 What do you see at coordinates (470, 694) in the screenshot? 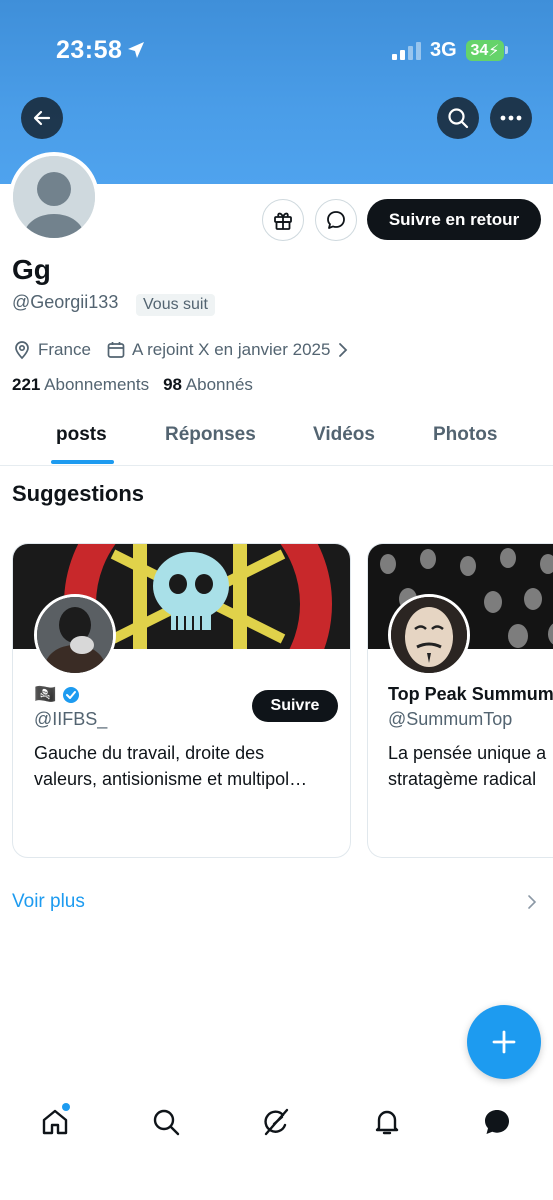
I see `card-name: Top Peak Summum` at bounding box center [470, 694].